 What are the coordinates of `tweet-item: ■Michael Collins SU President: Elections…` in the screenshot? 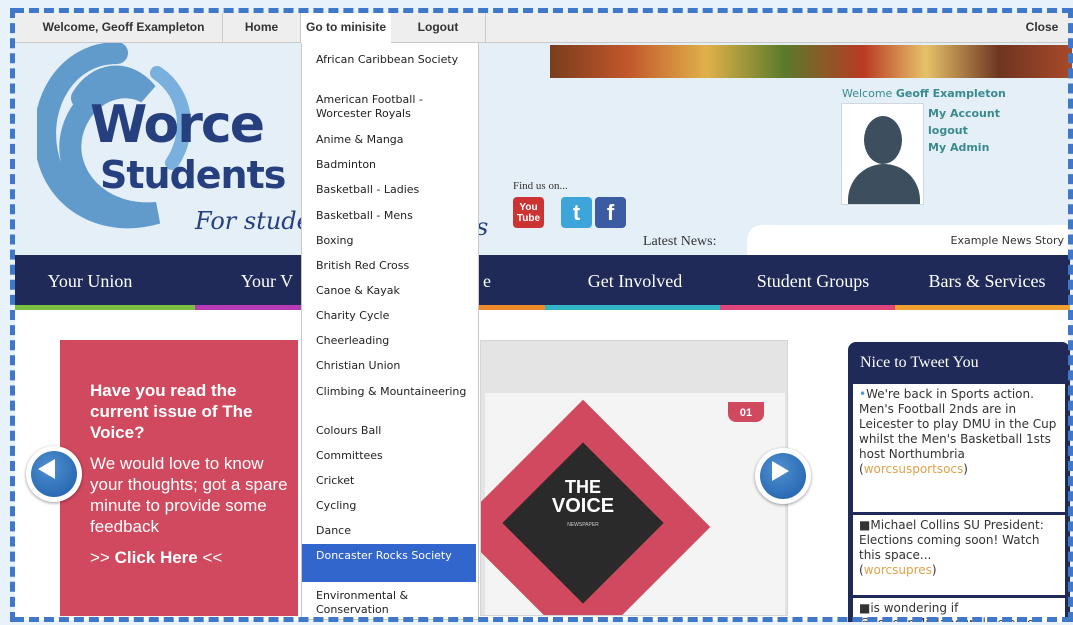 It's located at (959, 555).